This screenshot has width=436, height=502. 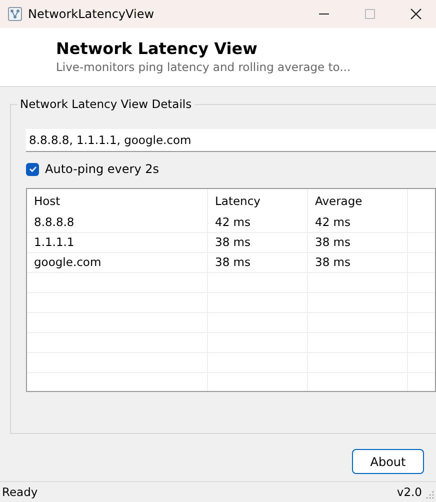 I want to click on header-title: Network Latency View, so click(x=157, y=48).